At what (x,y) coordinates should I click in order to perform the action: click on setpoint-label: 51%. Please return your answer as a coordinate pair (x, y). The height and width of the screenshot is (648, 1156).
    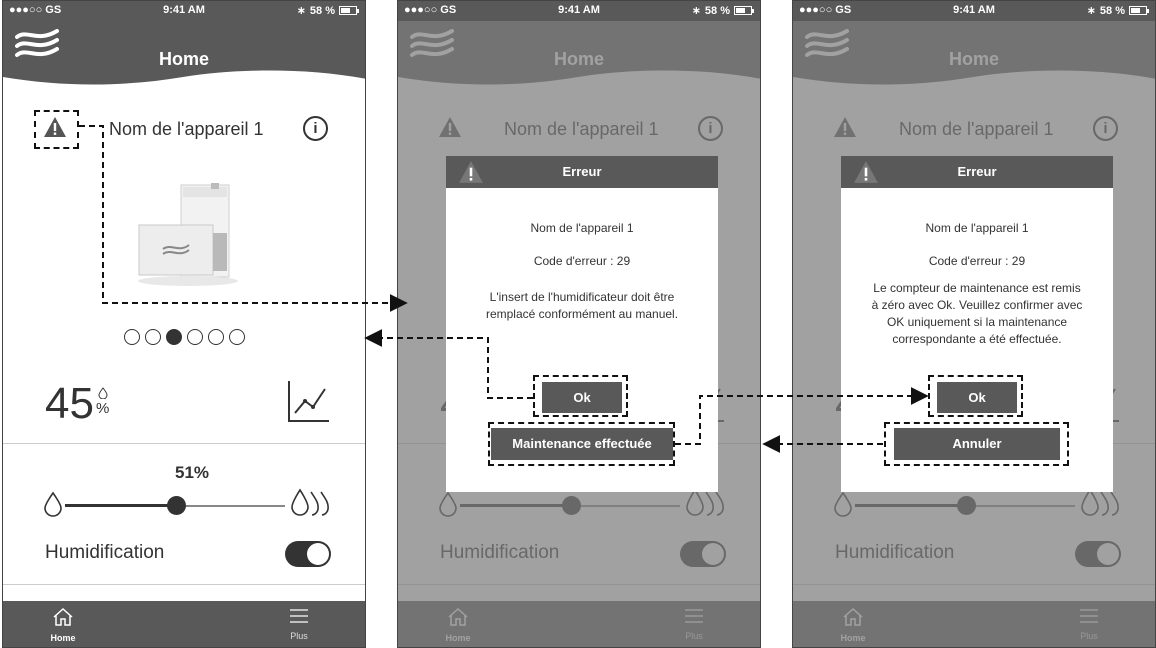
    Looking at the image, I should click on (192, 472).